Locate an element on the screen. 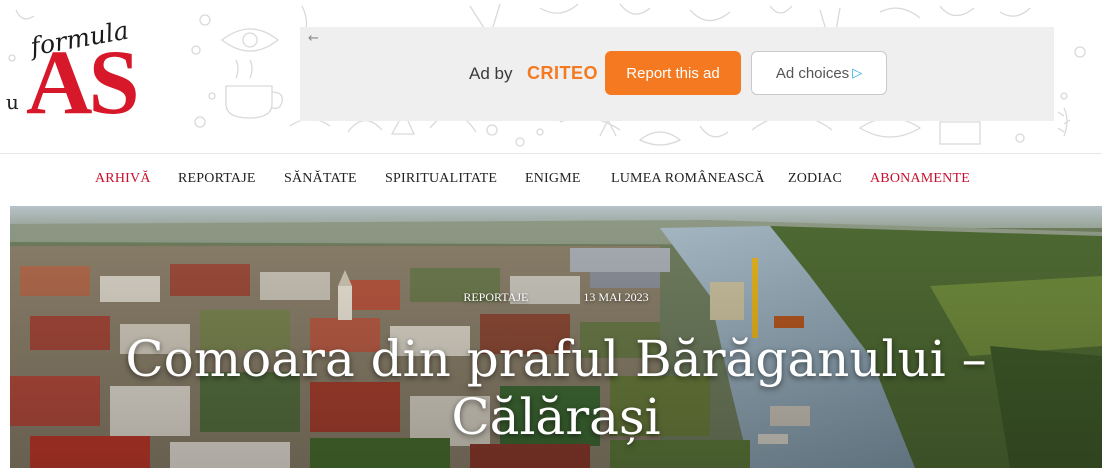 This screenshot has height=468, width=1102. site-logo: u AS formula is located at coordinates (85, 72).